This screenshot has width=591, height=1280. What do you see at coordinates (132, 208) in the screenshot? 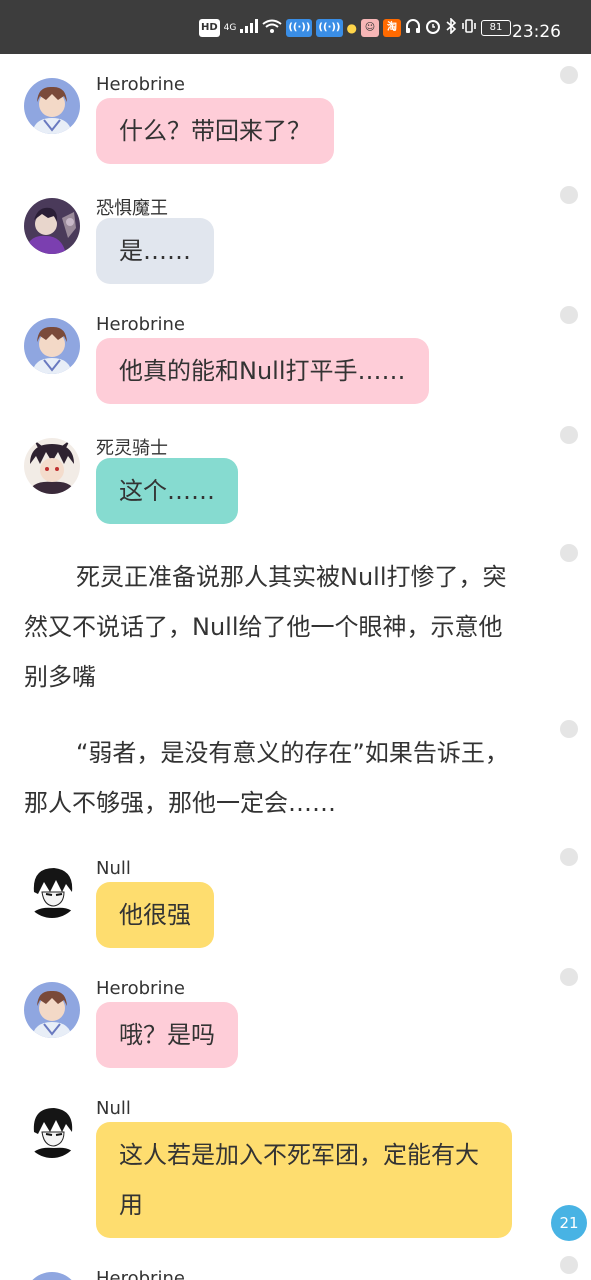
I see `sender-name: 恐惧魔王` at bounding box center [132, 208].